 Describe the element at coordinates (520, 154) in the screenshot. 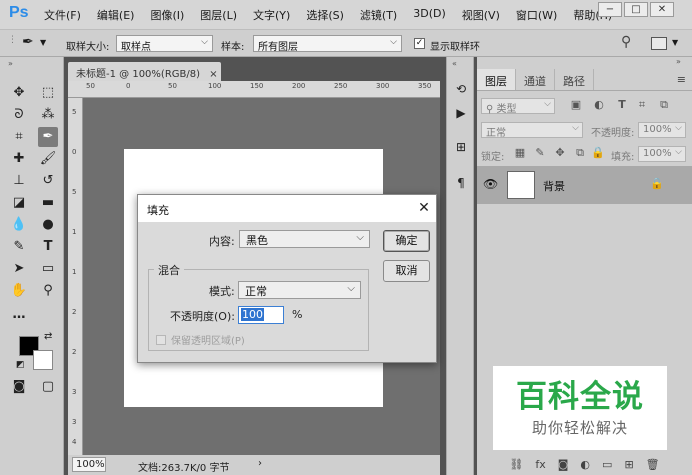

I see `lock-transparent-icon: ▦` at that location.